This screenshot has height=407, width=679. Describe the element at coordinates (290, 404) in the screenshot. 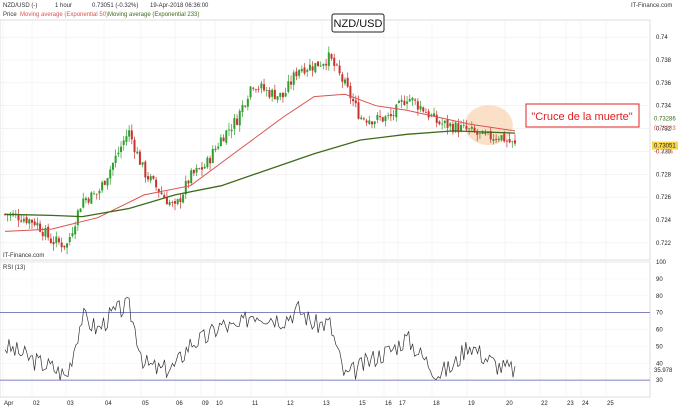

I see `x-tick: 12` at that location.